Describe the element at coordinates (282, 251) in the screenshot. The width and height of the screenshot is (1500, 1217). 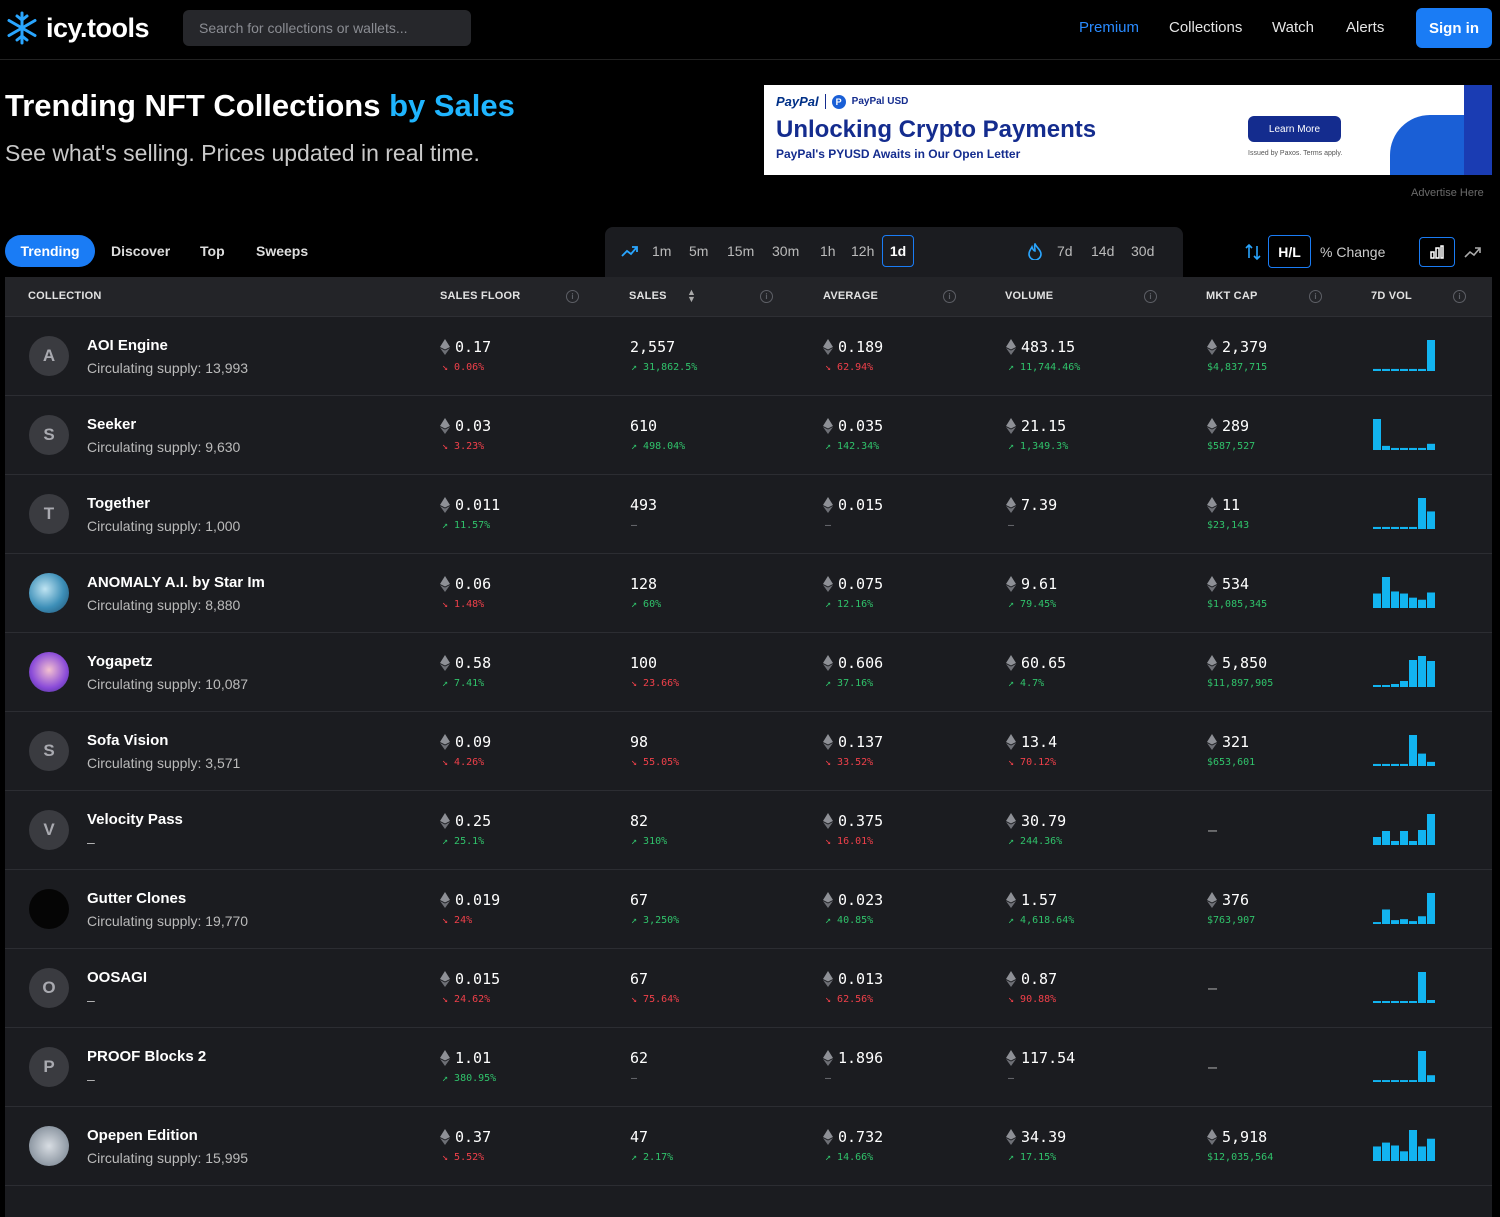
I see `tab-sweeps: Sweeps` at that location.